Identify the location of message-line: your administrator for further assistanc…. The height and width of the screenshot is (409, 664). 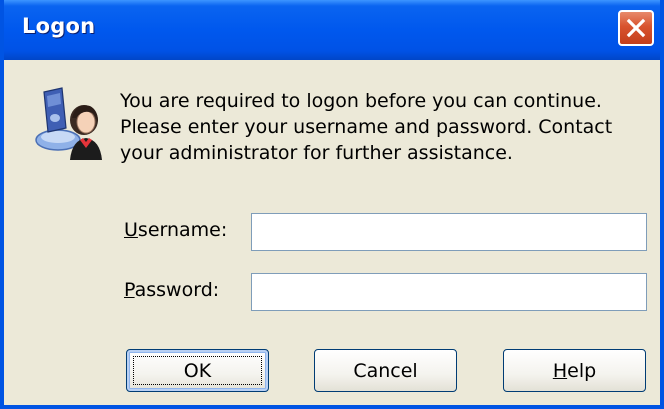
(316, 153).